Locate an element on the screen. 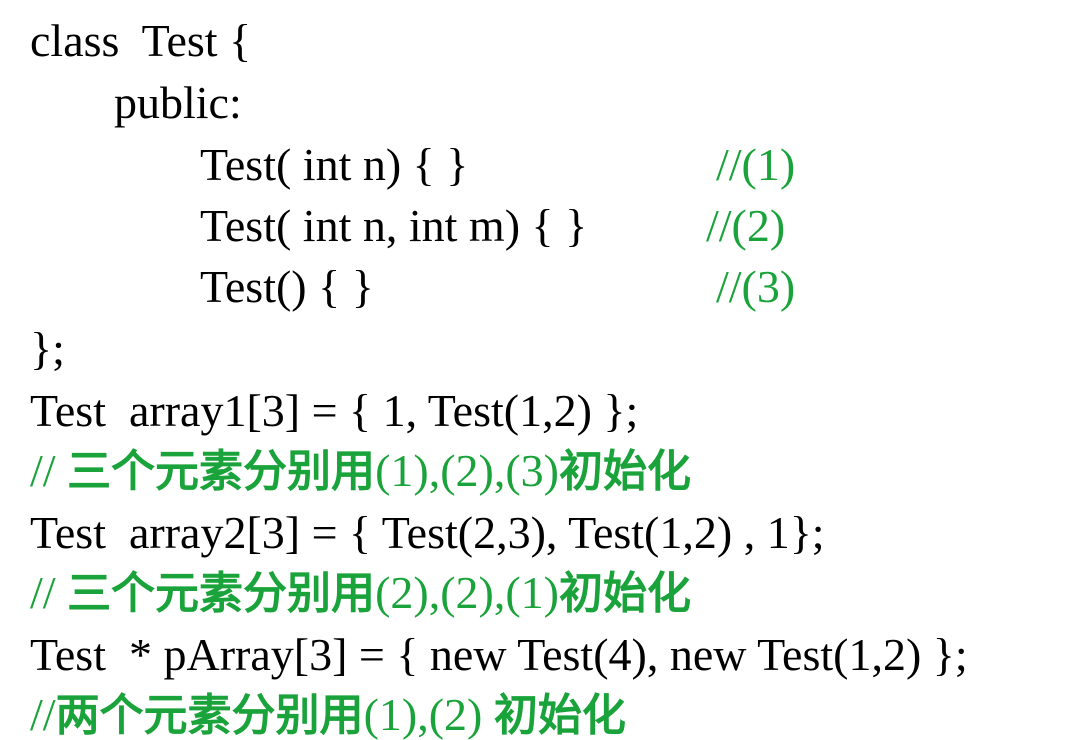  public-line: public: is located at coordinates (178, 102).